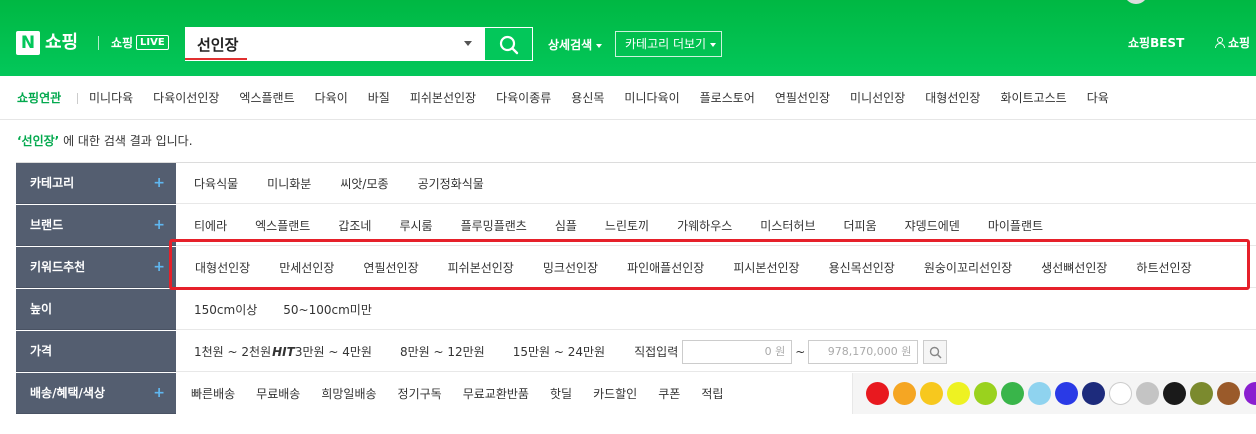  Describe the element at coordinates (122, 43) in the screenshot. I see `shopping-live-text: 쇼핑` at that location.